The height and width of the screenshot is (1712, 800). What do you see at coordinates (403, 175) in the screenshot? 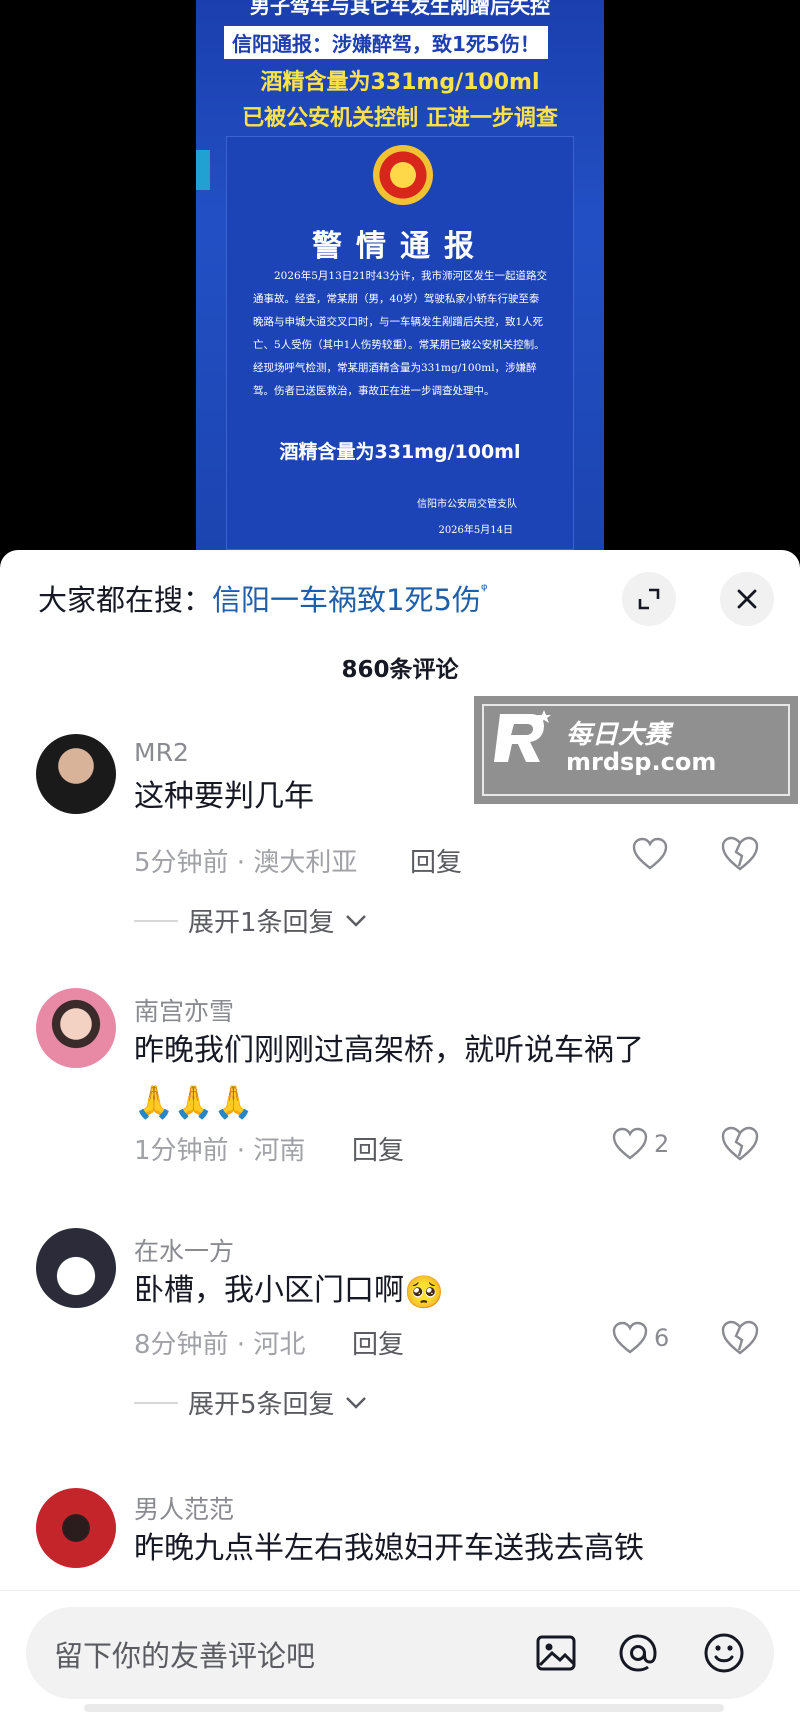
I see `police-emblem-icon` at bounding box center [403, 175].